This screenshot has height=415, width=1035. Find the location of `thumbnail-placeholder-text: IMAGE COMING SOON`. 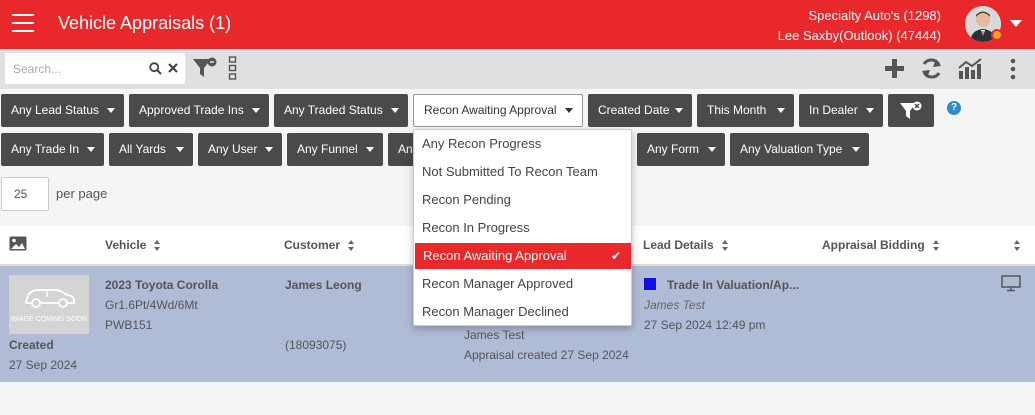

thumbnail-placeholder-text: IMAGE COMING SOON is located at coordinates (49, 319).